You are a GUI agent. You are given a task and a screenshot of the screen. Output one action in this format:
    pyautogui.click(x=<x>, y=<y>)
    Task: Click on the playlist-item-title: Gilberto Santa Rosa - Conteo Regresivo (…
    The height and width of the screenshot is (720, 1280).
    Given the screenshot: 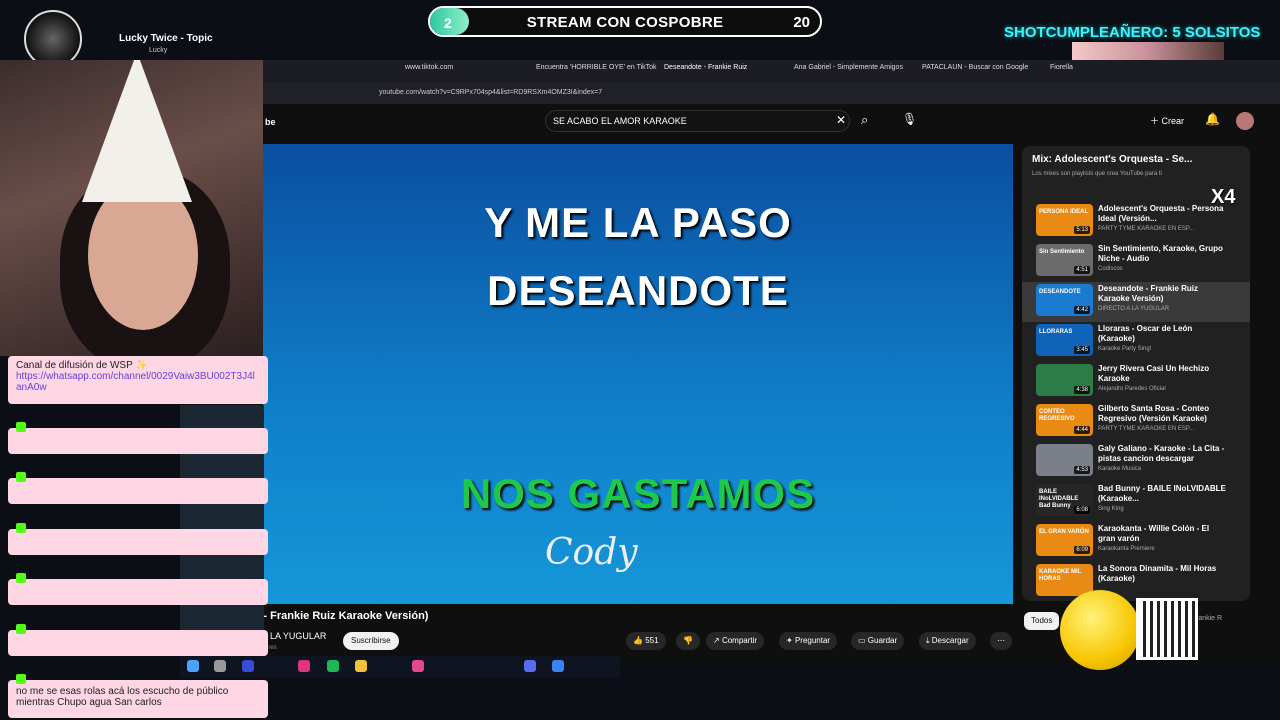 What is the action you would take?
    pyautogui.click(x=1154, y=413)
    